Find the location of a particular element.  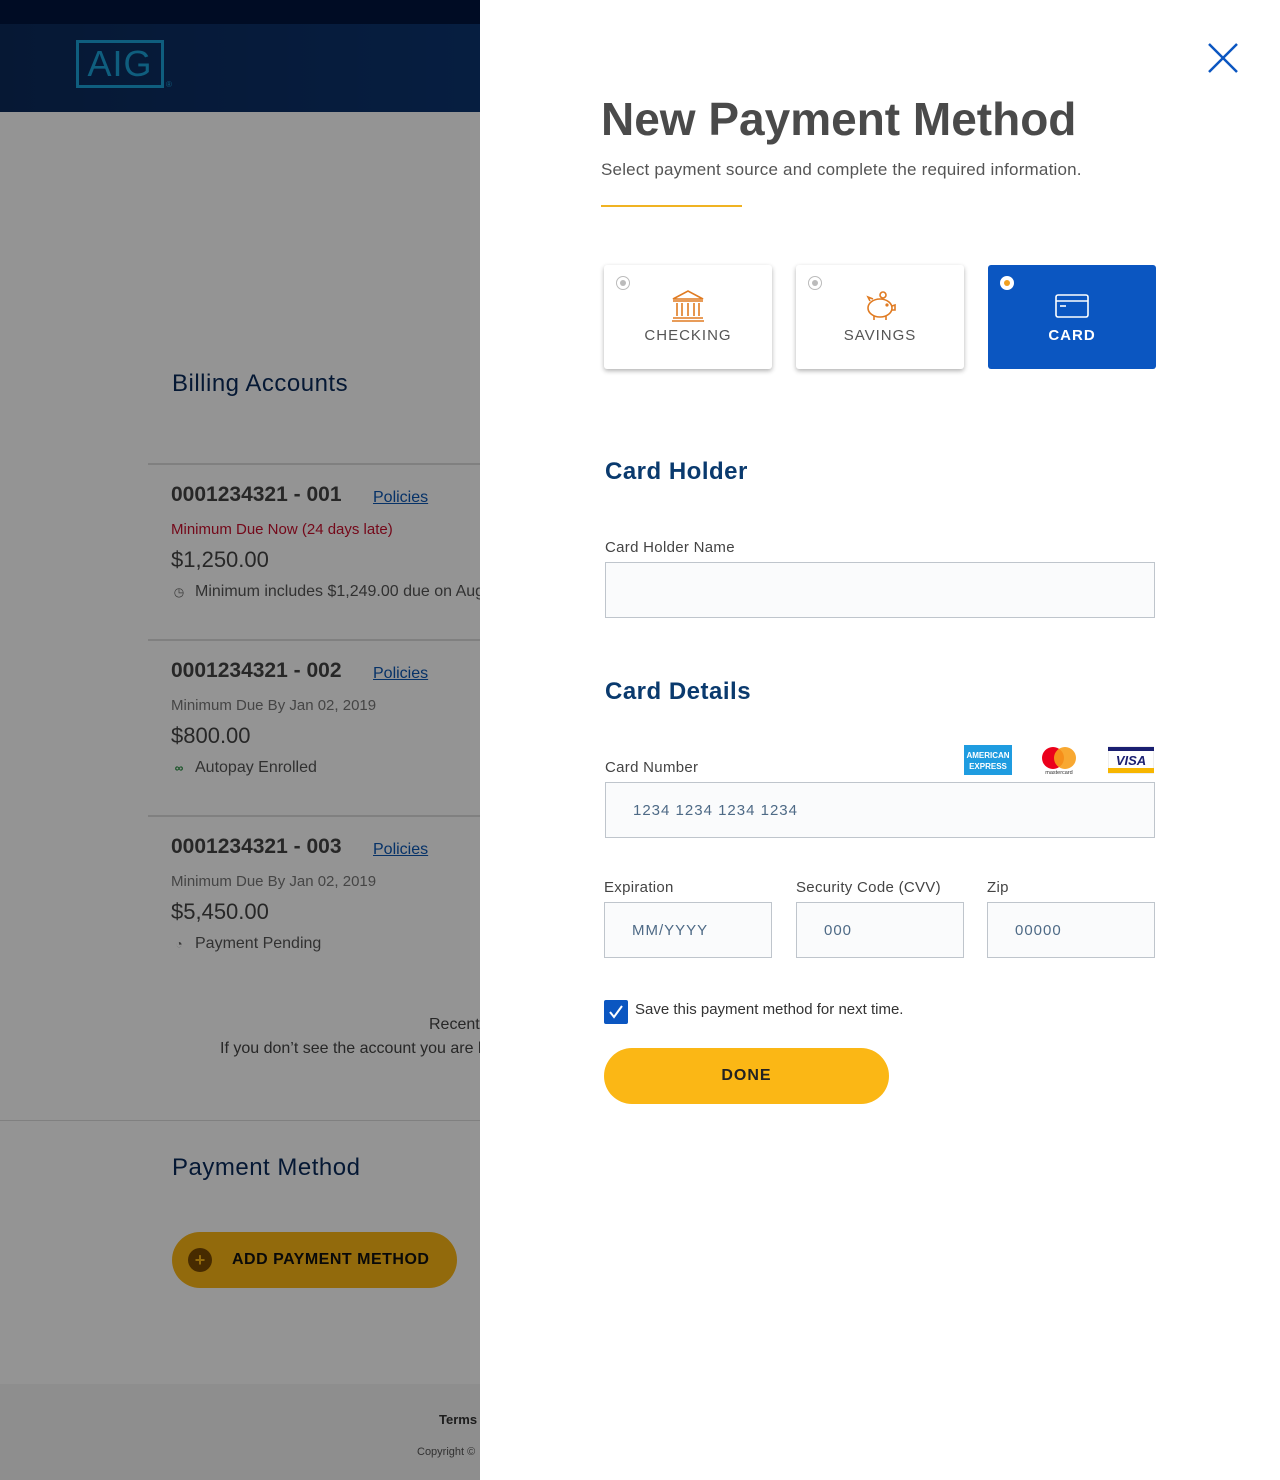

zip-input is located at coordinates (1071, 930).